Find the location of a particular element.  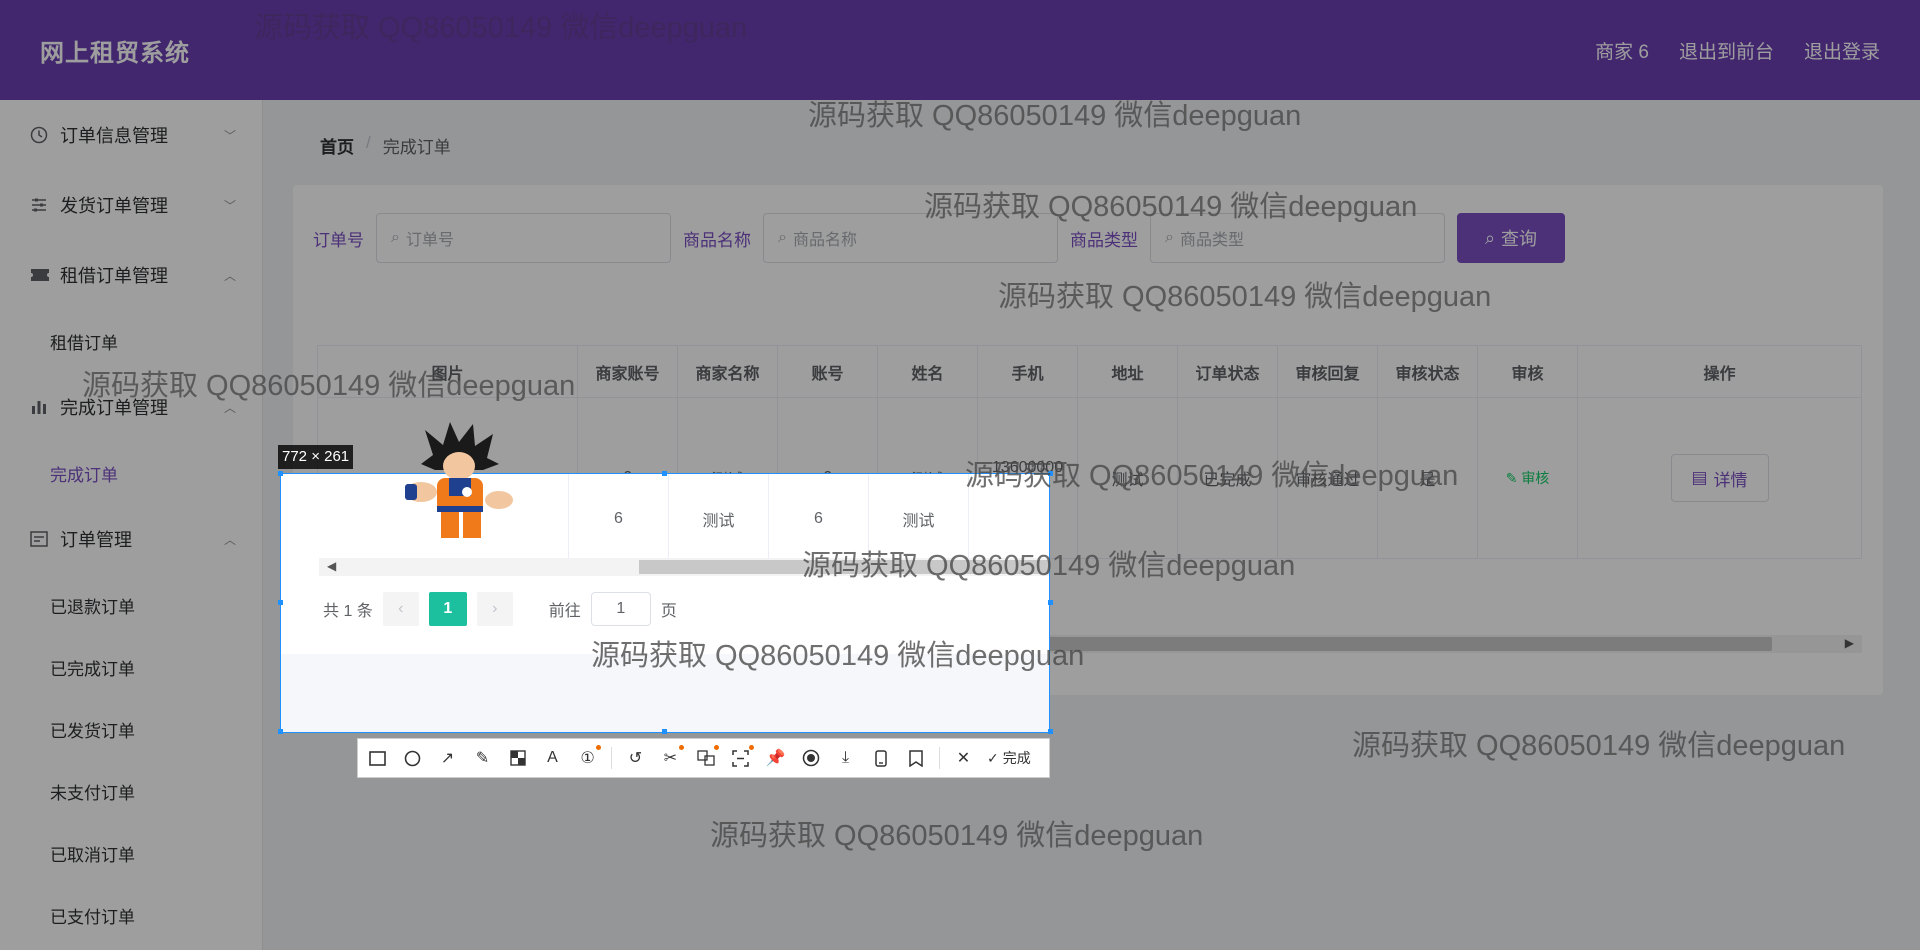

next-page-button: › is located at coordinates (494, 609).